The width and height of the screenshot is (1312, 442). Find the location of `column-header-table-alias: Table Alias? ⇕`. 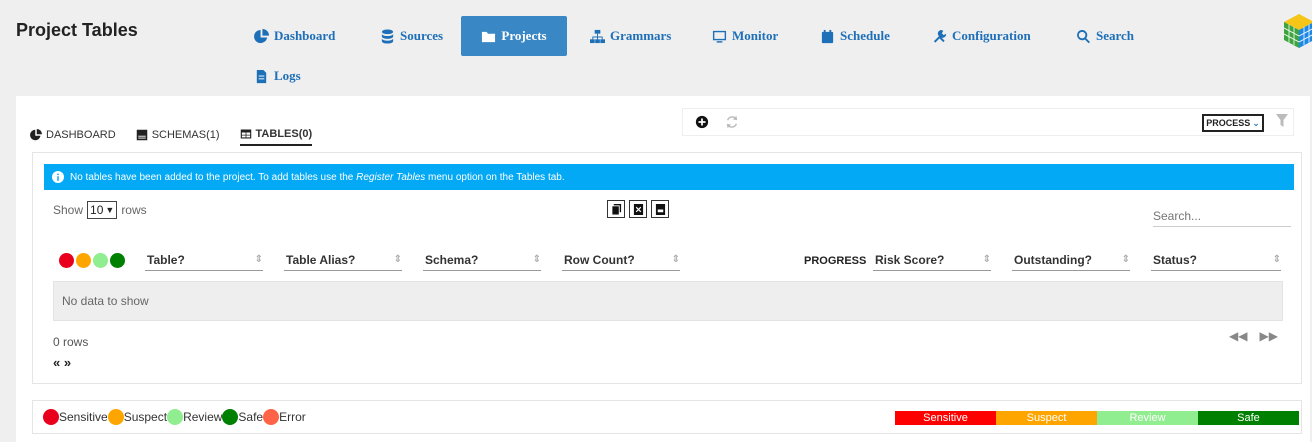

column-header-table-alias: Table Alias? ⇕ is located at coordinates (343, 260).